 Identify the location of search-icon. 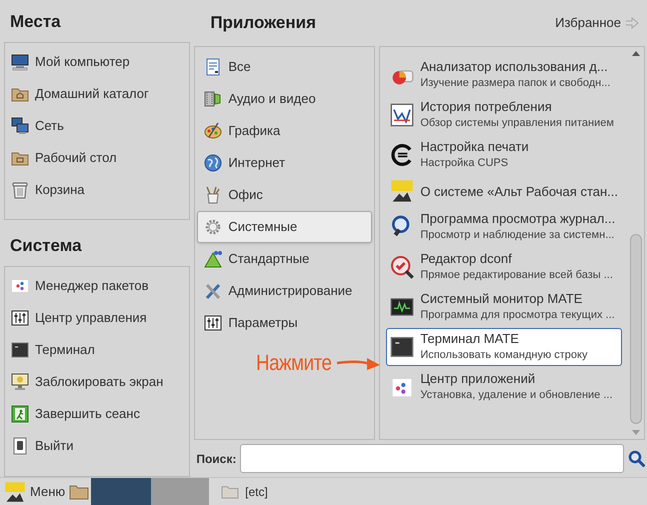
(636, 458).